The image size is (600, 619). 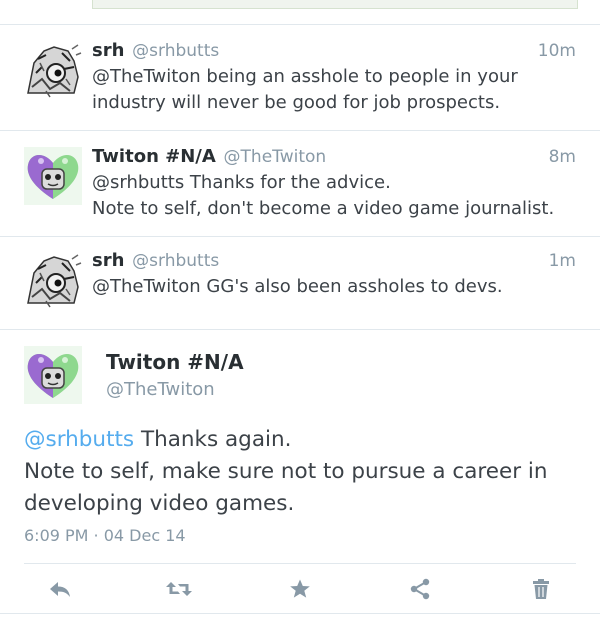 I want to click on divider, so click(x=300, y=613).